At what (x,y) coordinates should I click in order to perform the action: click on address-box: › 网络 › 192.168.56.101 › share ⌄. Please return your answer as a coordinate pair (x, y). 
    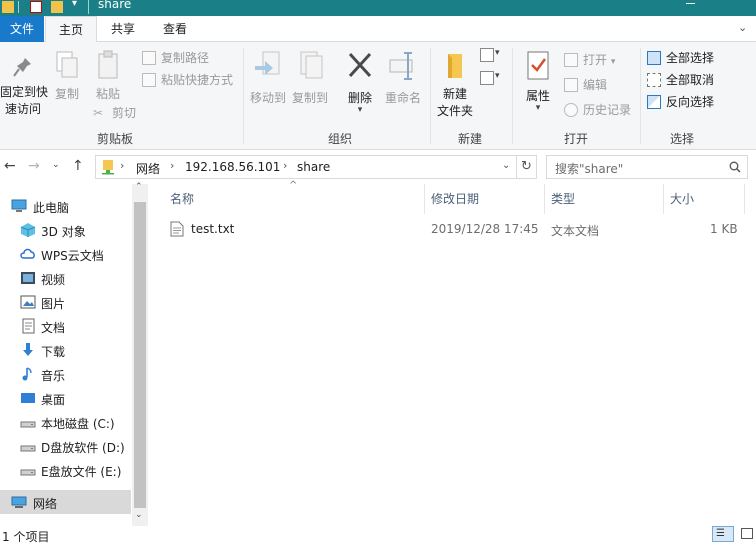
    Looking at the image, I should click on (306, 167).